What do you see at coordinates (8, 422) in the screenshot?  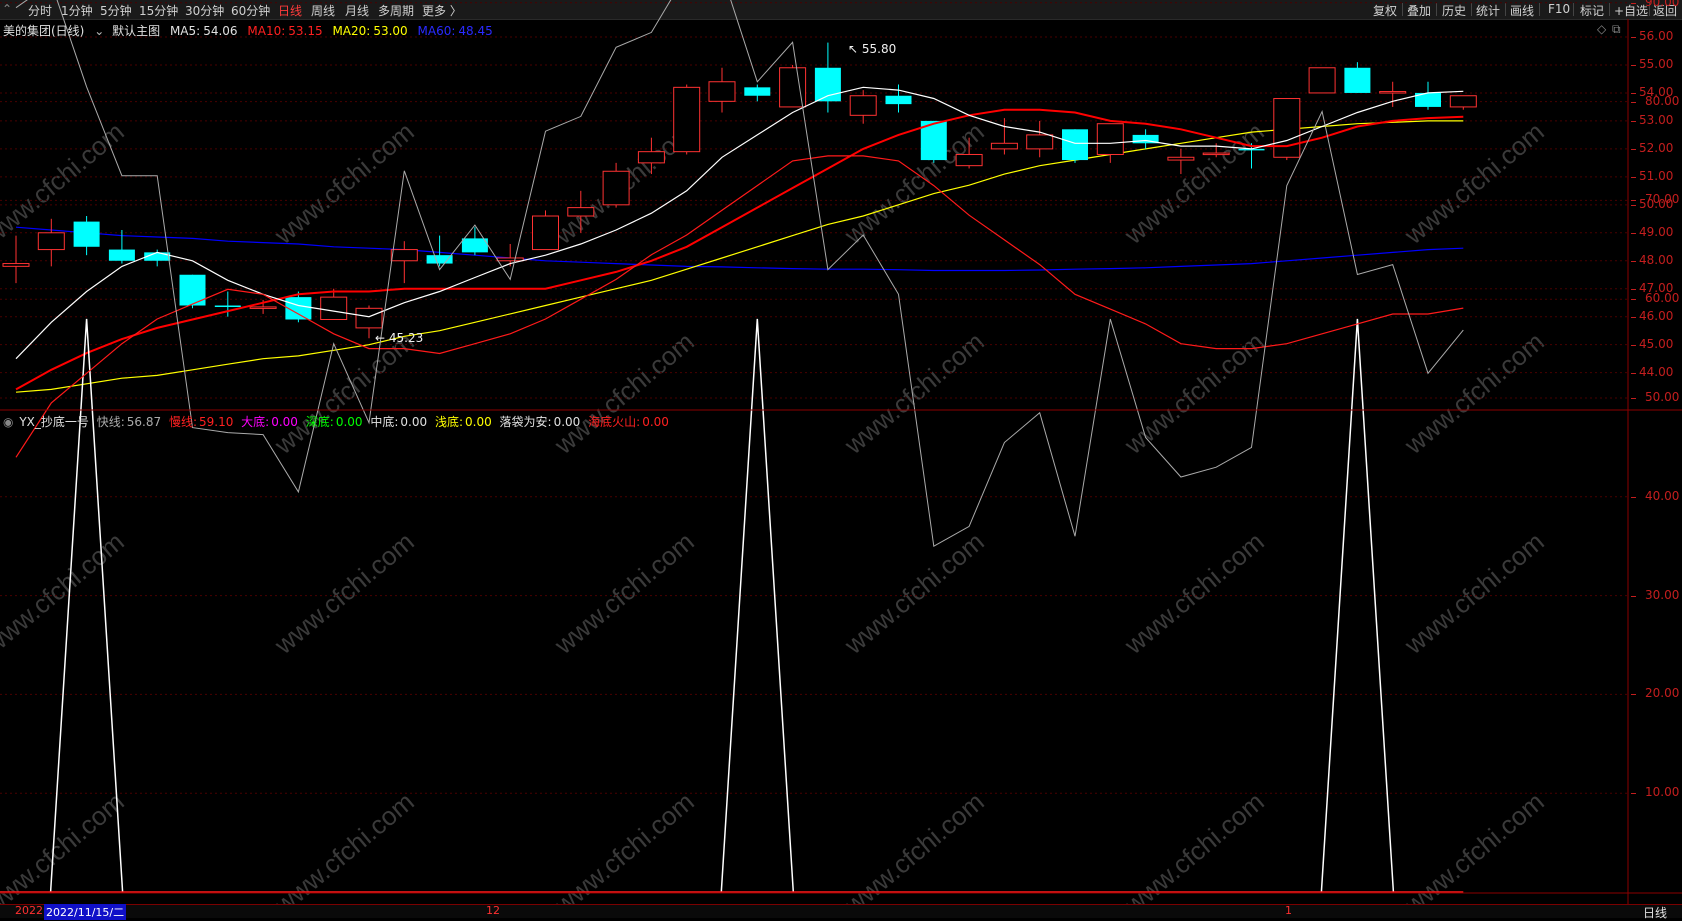 I see `gear-icon: ◉` at bounding box center [8, 422].